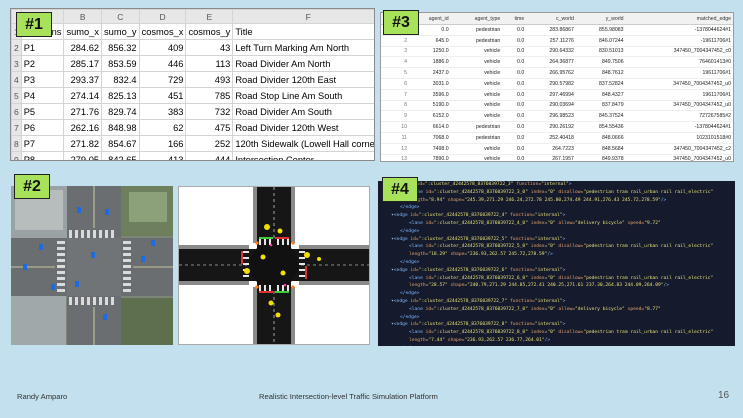 Image resolution: width=743 pixels, height=418 pixels. I want to click on row-index: 6, so click(395, 84).